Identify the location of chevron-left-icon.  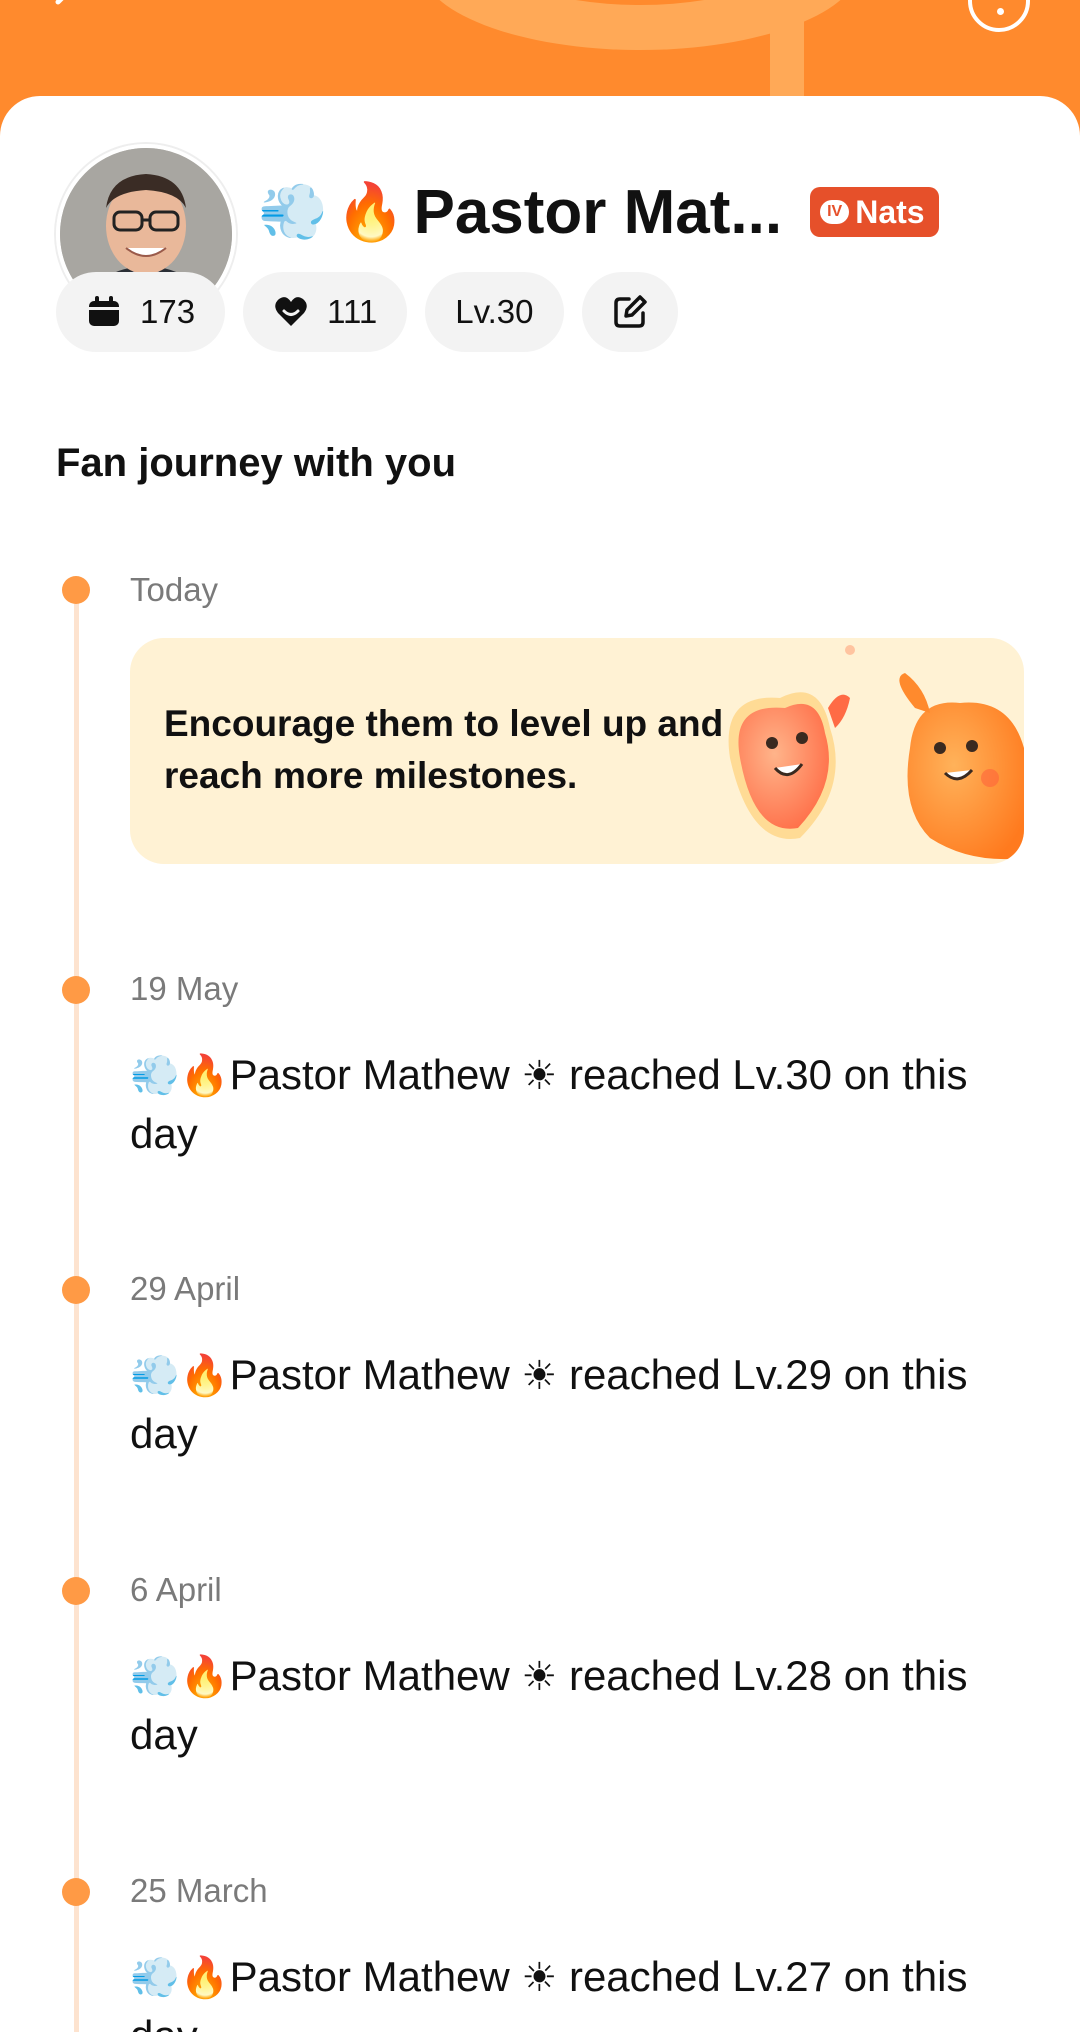
(59, 2).